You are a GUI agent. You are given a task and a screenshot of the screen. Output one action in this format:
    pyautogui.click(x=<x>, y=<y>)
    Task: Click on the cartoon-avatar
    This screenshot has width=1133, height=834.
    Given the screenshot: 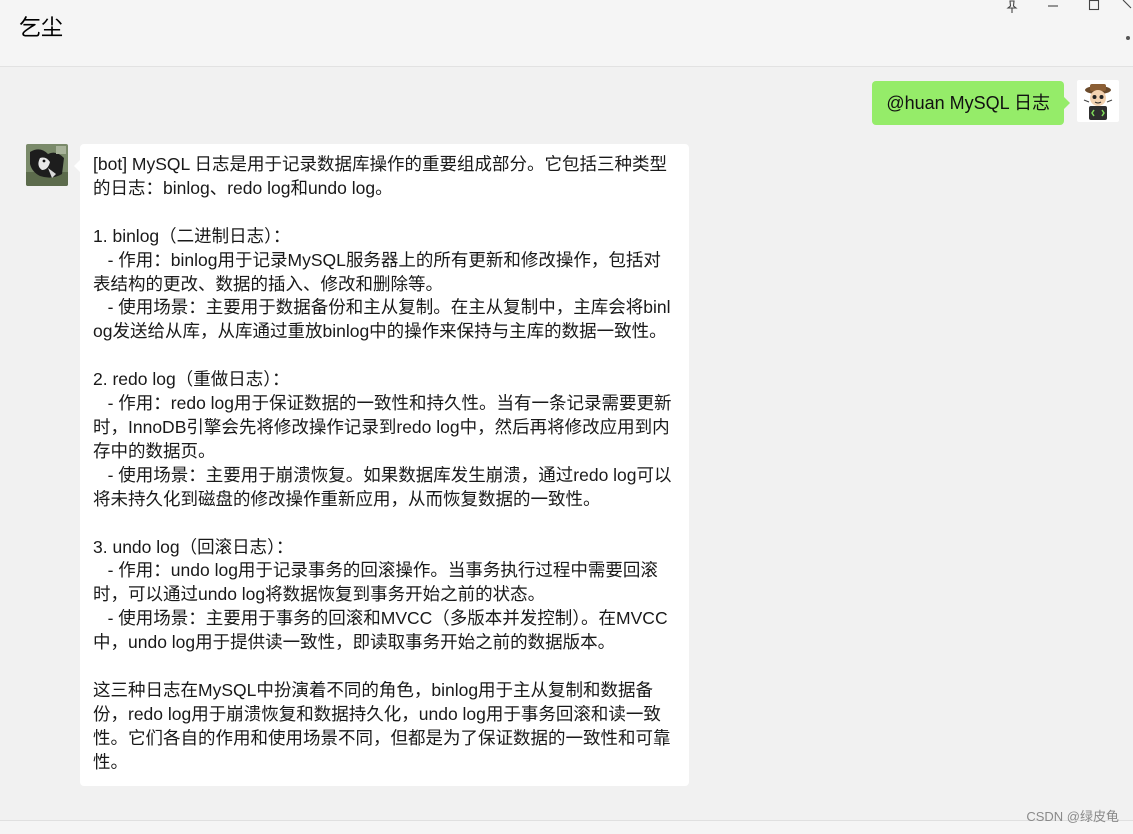 What is the action you would take?
    pyautogui.click(x=1098, y=101)
    